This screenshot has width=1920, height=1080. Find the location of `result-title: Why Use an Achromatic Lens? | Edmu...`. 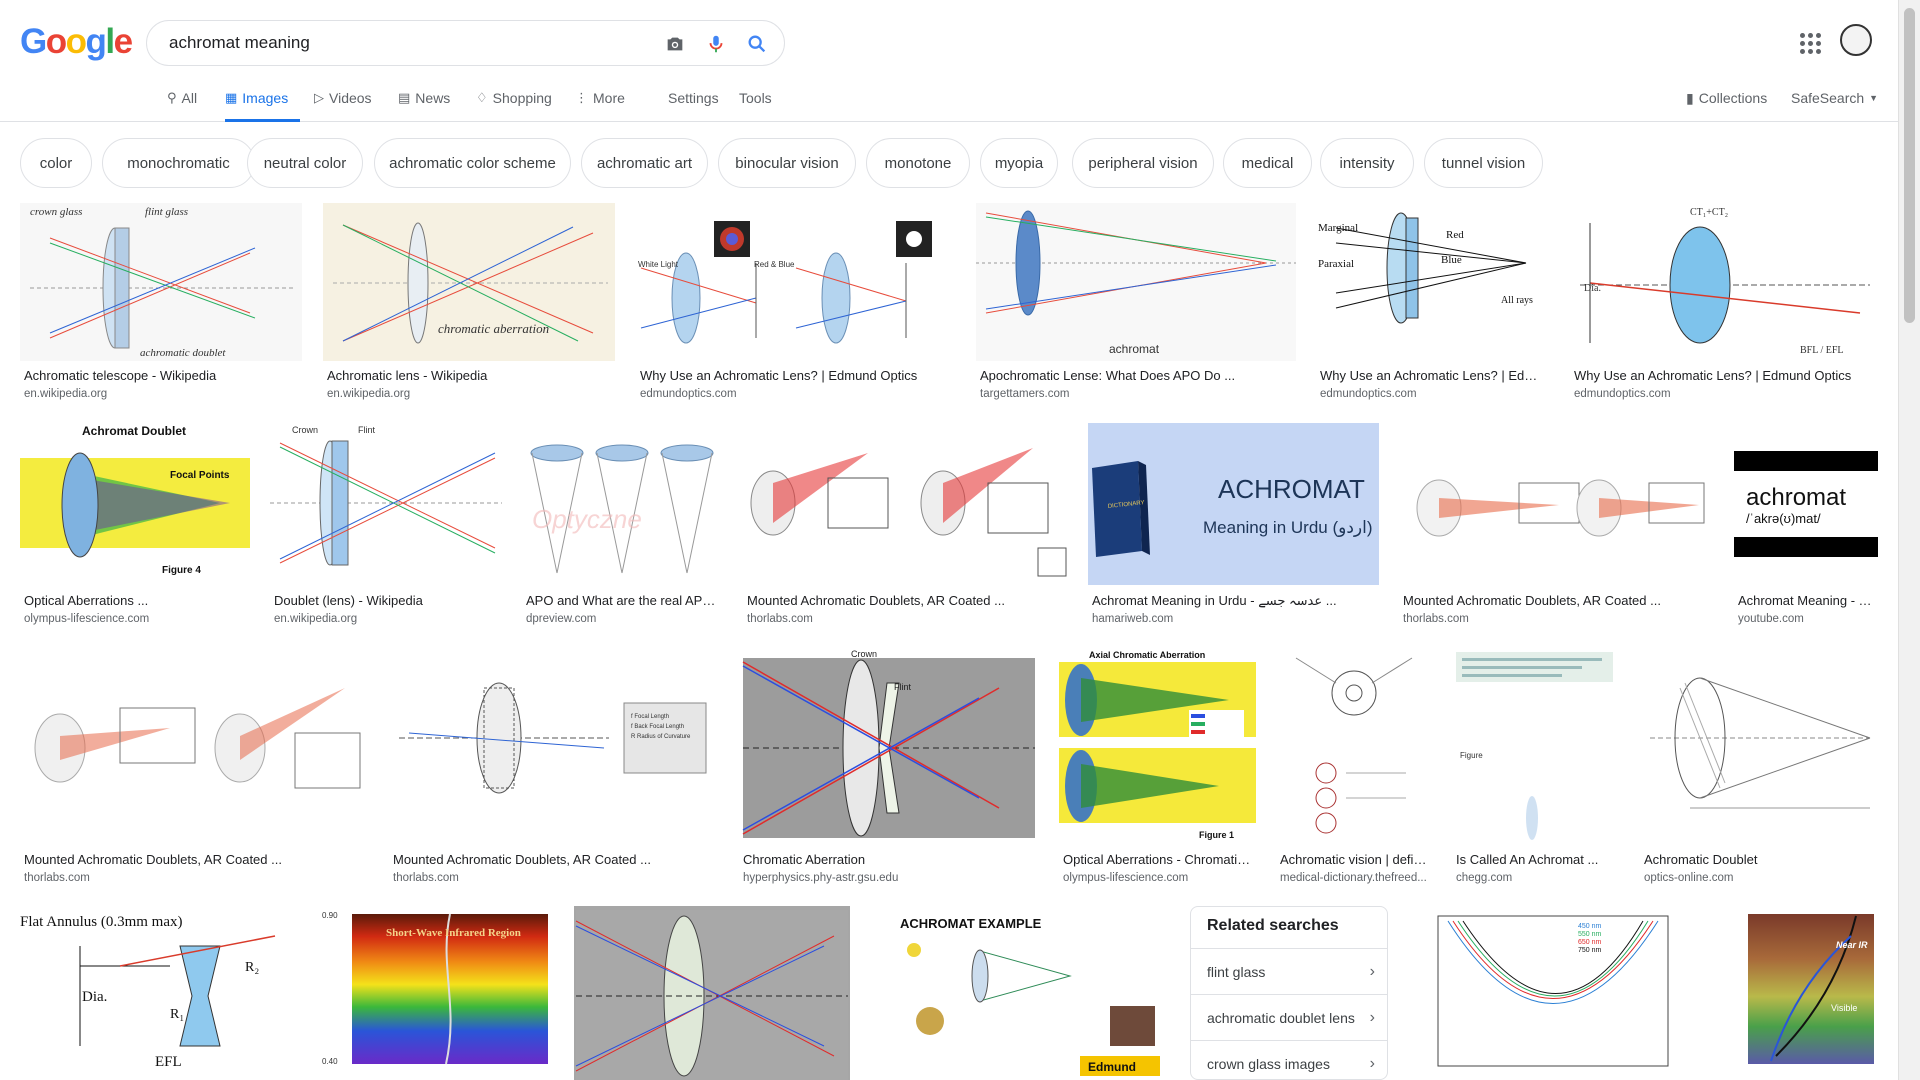

result-title: Why Use an Achromatic Lens? | Edmu... is located at coordinates (1434, 375).